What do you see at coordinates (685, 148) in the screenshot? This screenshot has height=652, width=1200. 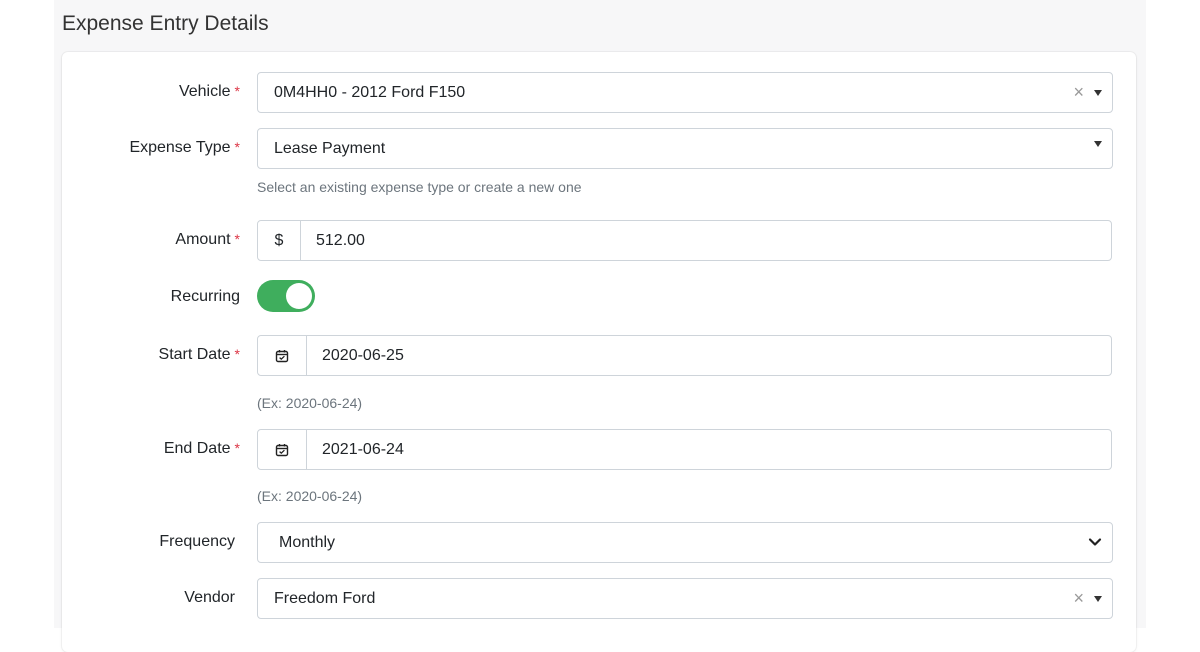 I see `expense-type-select: Lease Payment` at bounding box center [685, 148].